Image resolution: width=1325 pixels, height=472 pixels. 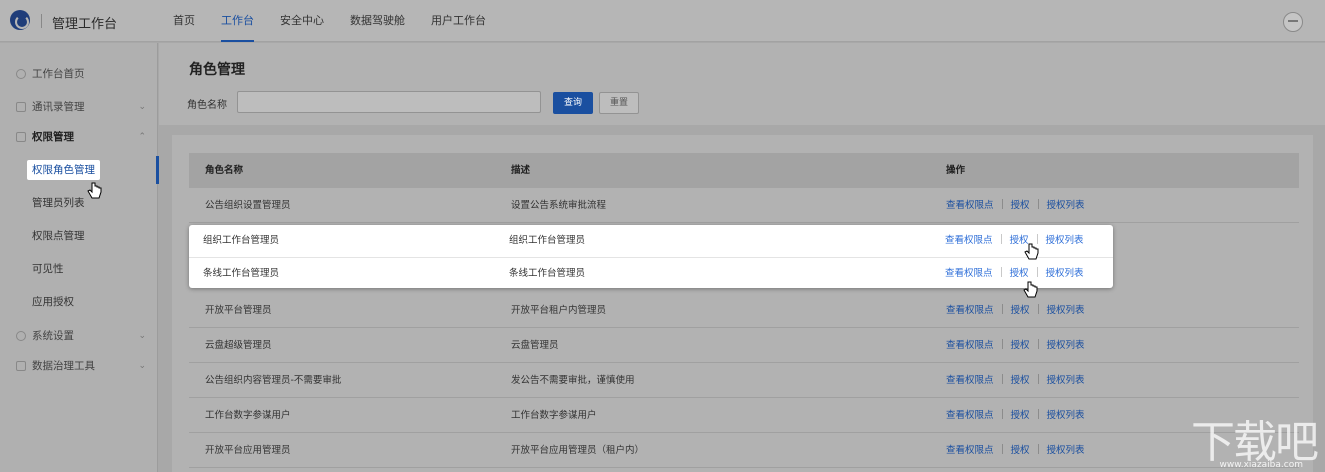 I want to click on role-name-cell: 云盘超级管理员, so click(x=238, y=345).